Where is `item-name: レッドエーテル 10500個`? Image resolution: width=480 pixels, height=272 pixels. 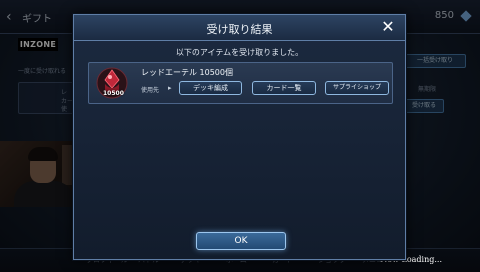
item-name: レッドエーテル 10500個 is located at coordinates (187, 72).